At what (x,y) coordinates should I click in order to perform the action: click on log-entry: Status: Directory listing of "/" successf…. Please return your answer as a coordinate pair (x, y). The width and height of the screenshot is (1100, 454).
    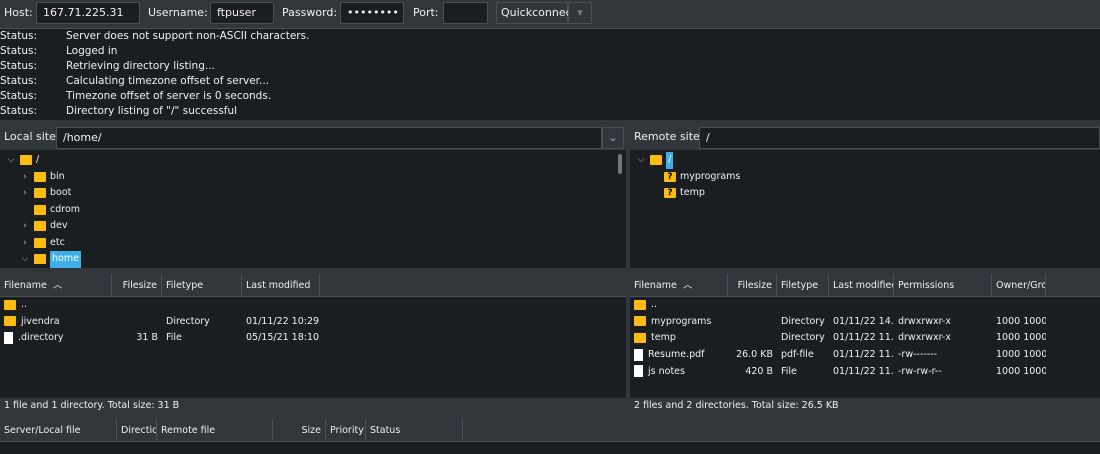
    Looking at the image, I should click on (550, 111).